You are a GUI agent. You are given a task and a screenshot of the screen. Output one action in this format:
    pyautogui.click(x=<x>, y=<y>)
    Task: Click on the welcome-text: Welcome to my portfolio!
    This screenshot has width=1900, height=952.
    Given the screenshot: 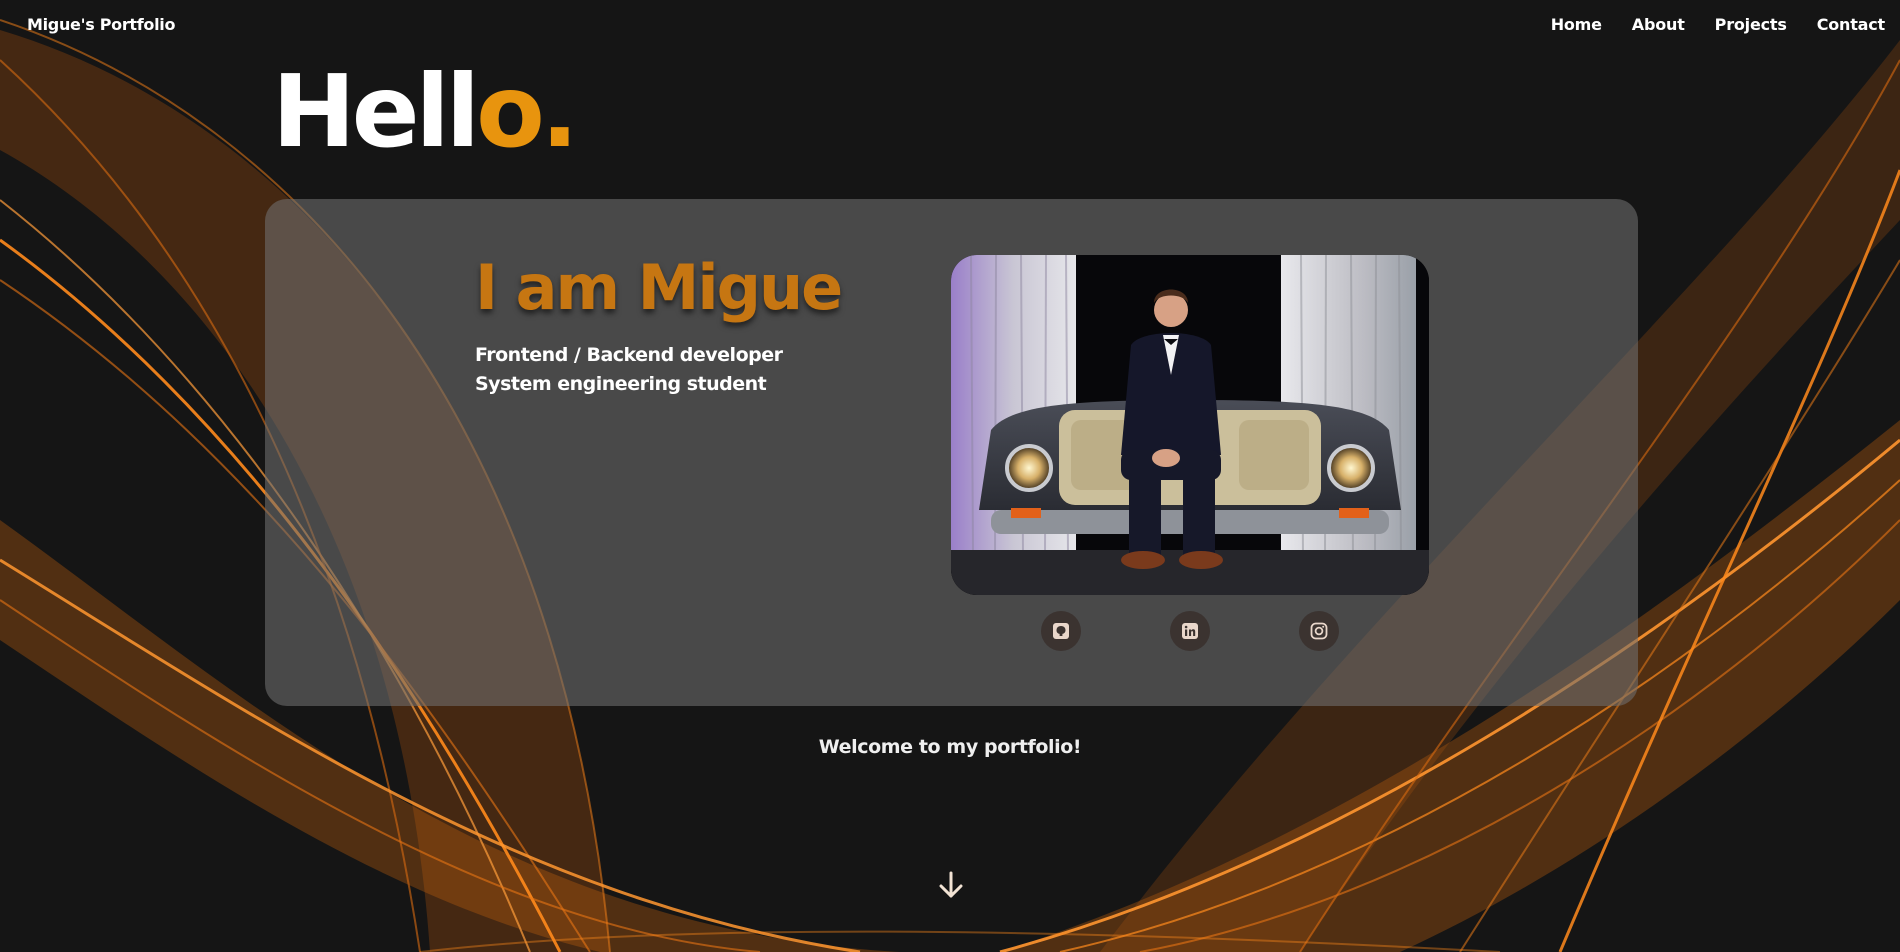 What is the action you would take?
    pyautogui.click(x=950, y=747)
    